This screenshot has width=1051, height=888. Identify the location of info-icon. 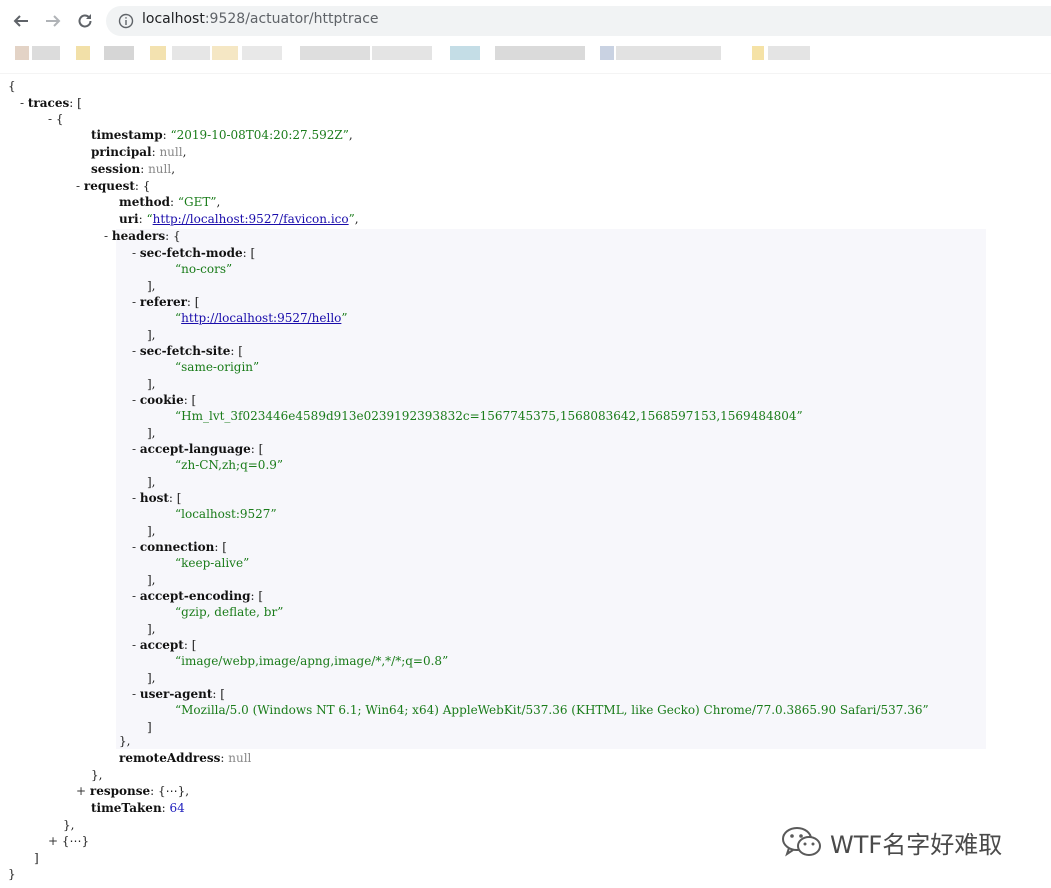
(126, 21).